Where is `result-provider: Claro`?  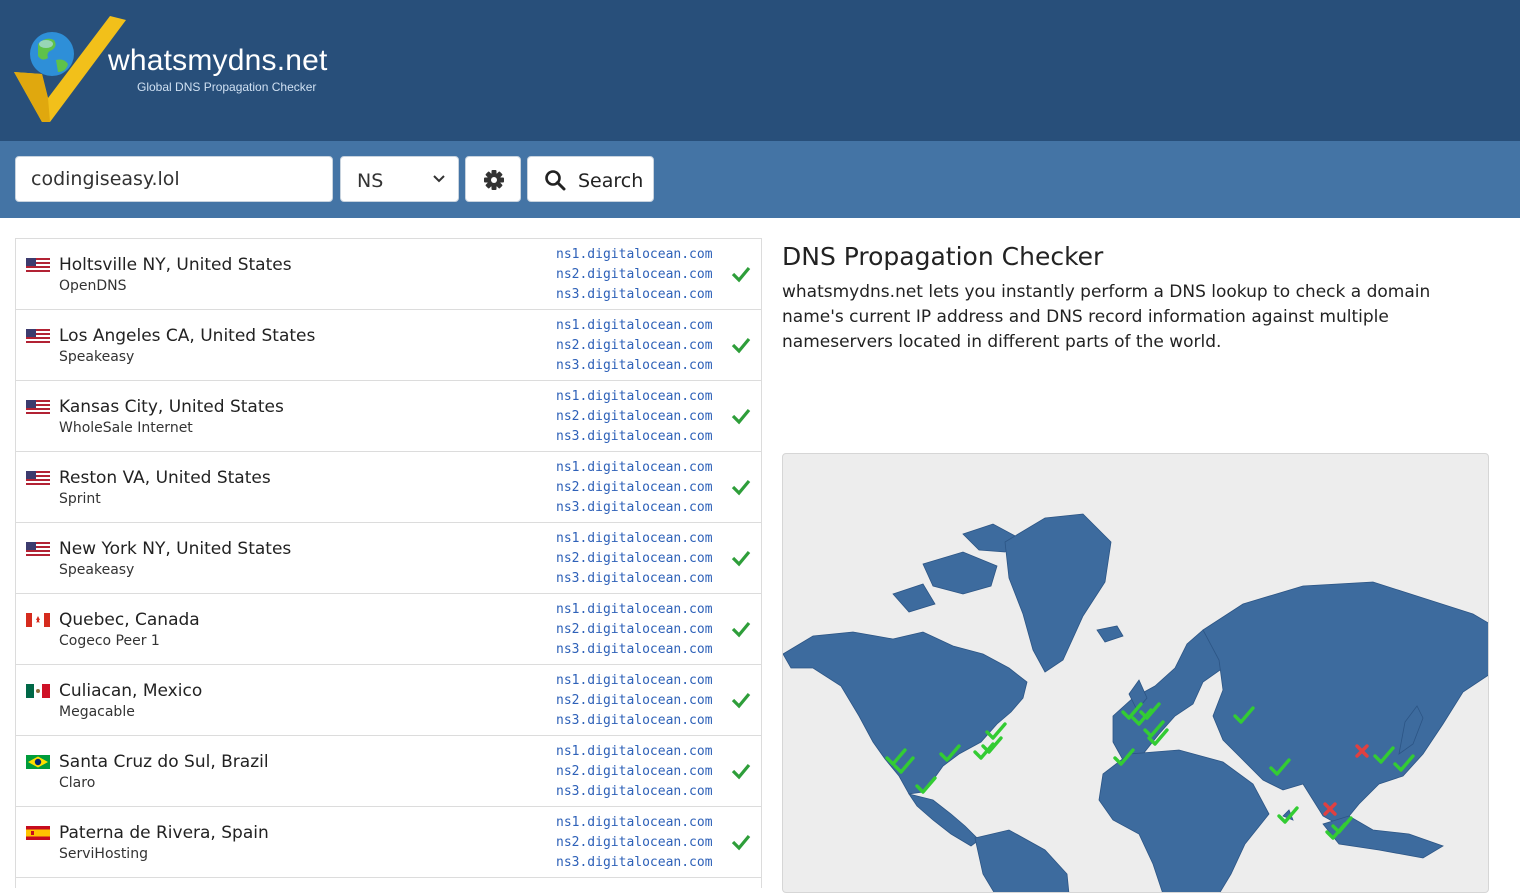
result-provider: Claro is located at coordinates (77, 783).